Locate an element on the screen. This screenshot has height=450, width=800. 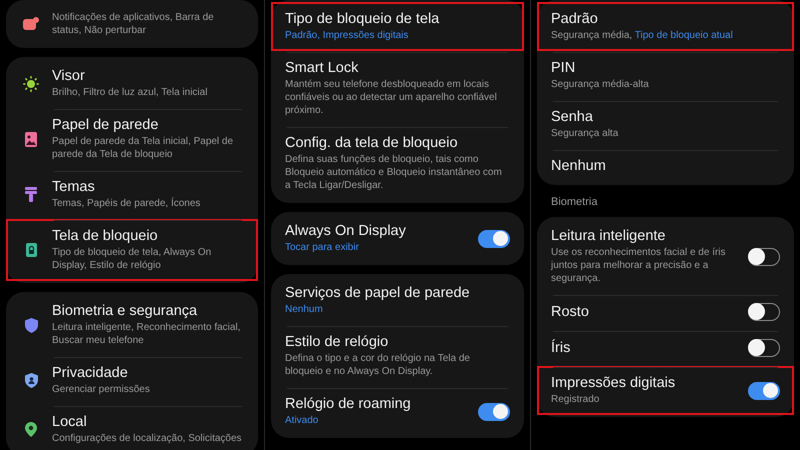
item-subtitle: Papel de parede da Tela inicial, Papel de parede da Tela de bloqueio is located at coordinates (143, 148).